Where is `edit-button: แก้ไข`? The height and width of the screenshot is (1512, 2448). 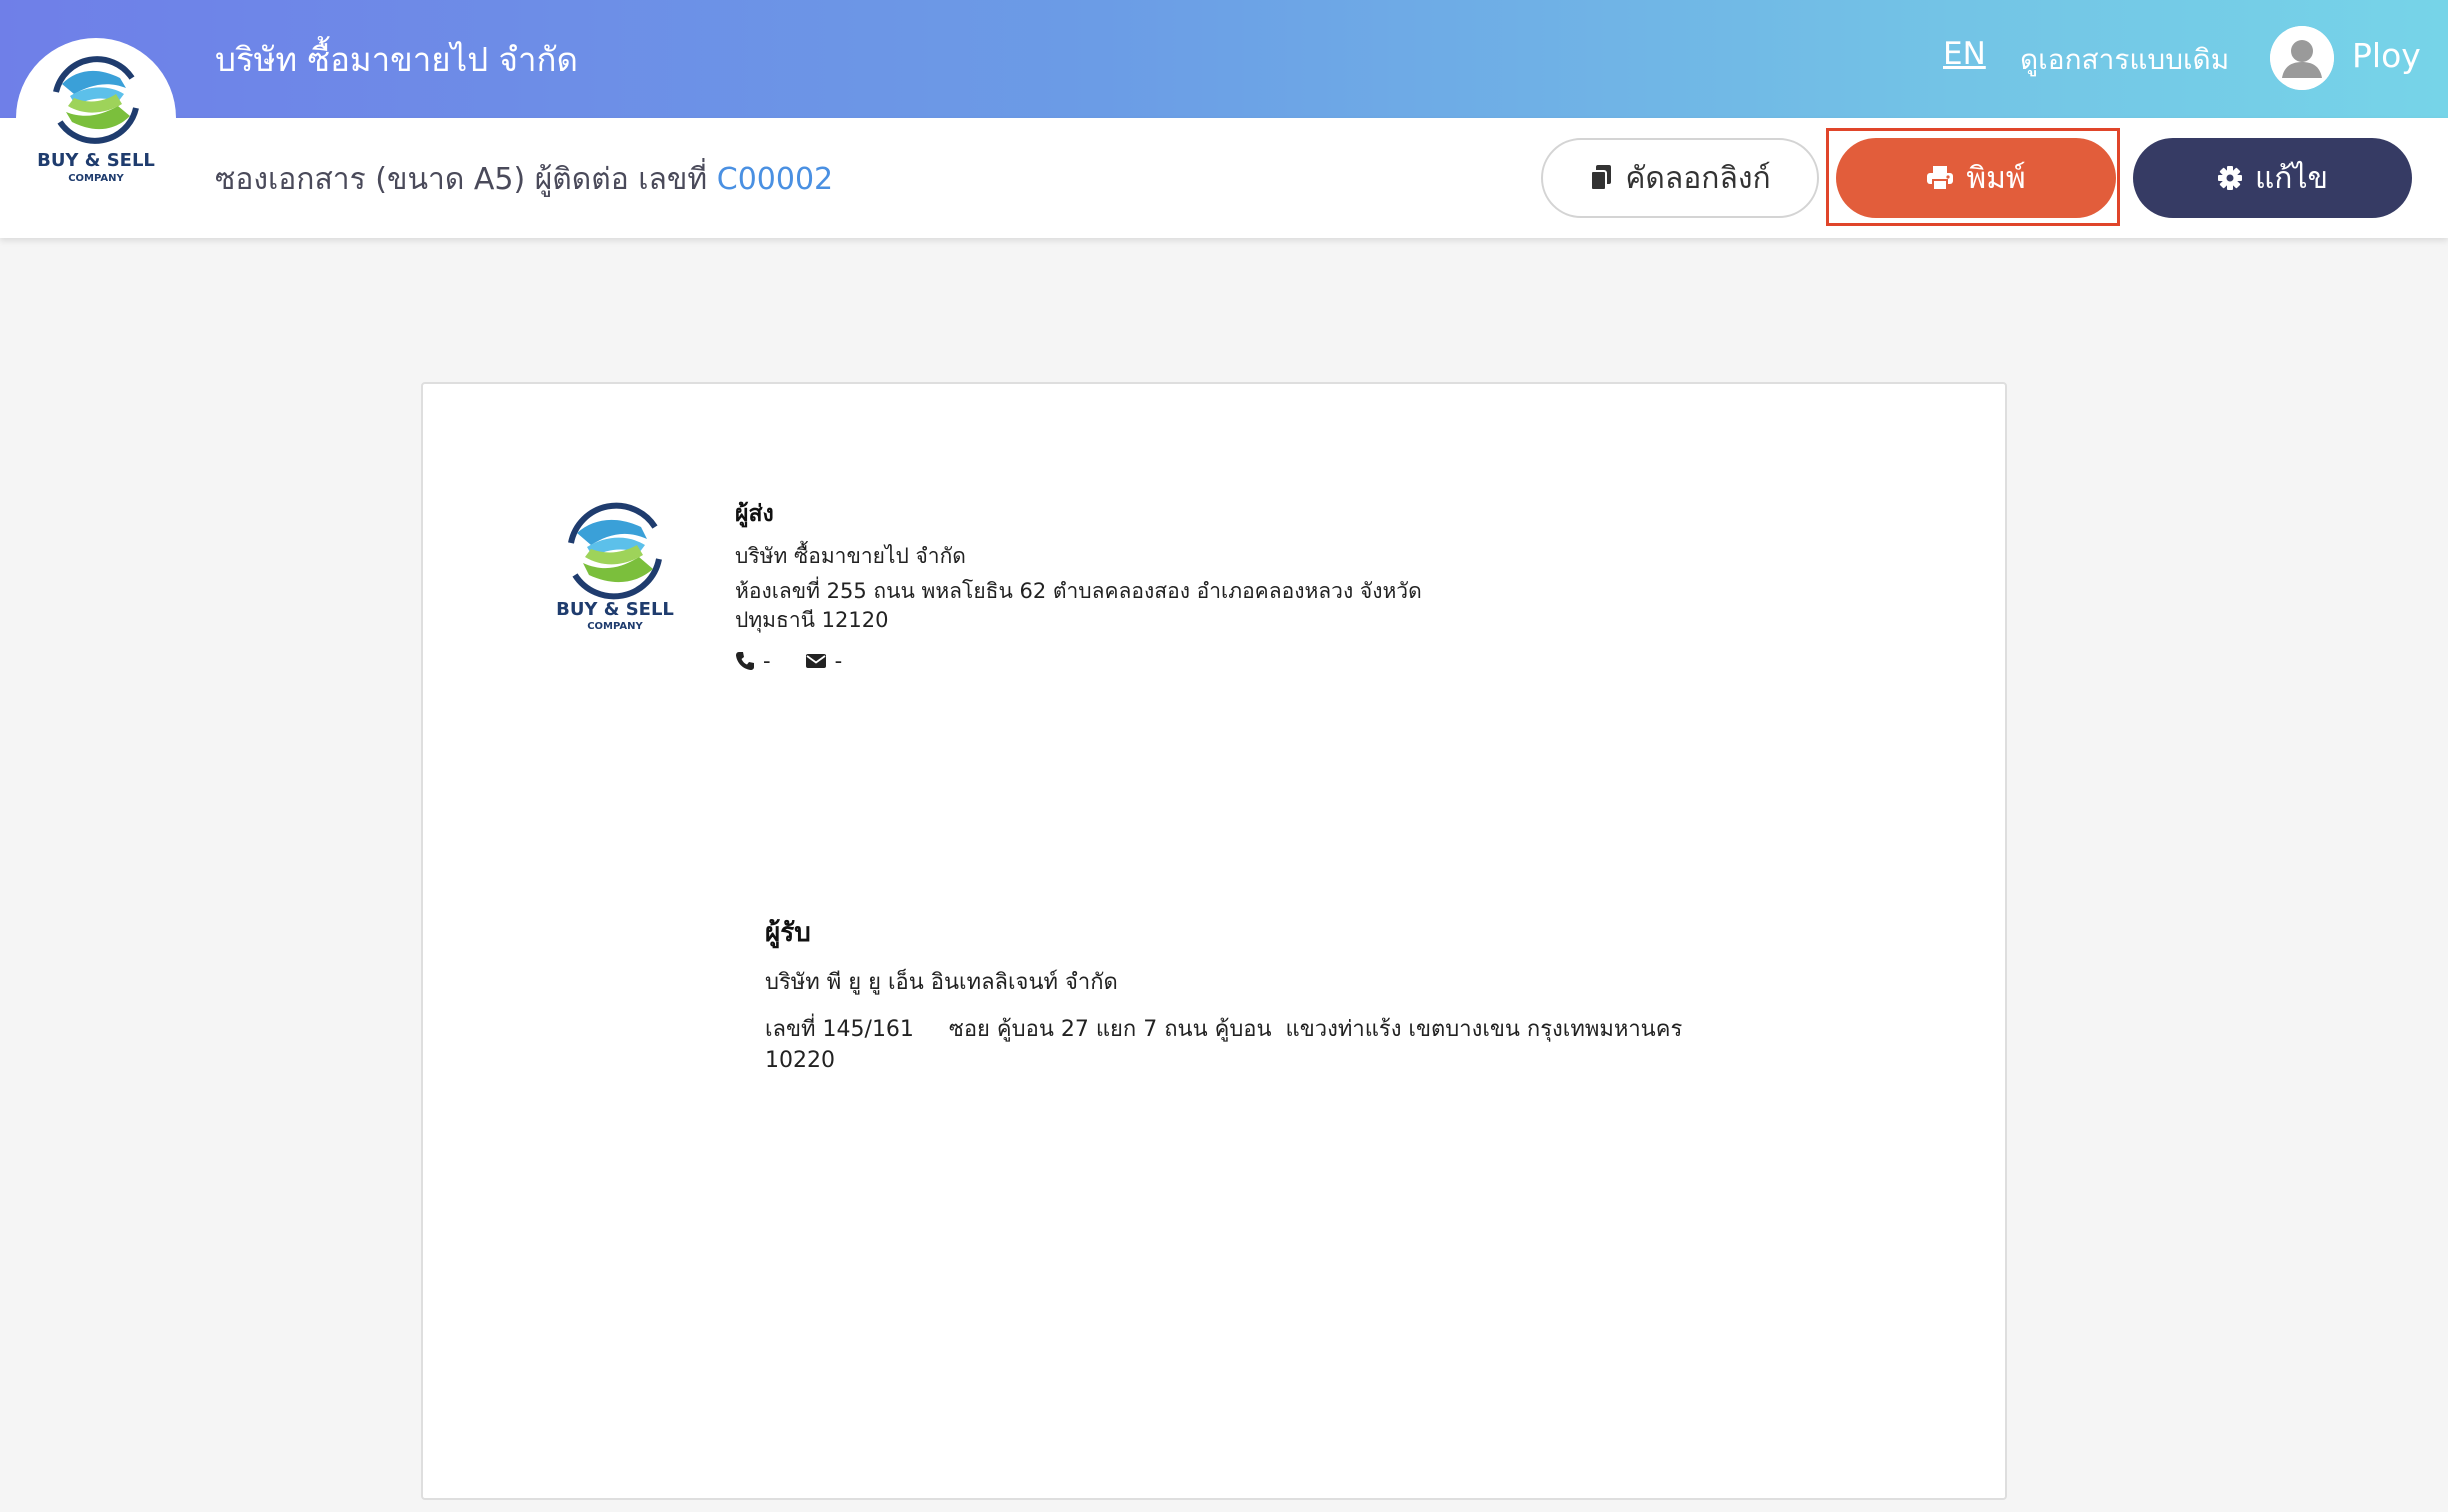 edit-button: แก้ไข is located at coordinates (2272, 178).